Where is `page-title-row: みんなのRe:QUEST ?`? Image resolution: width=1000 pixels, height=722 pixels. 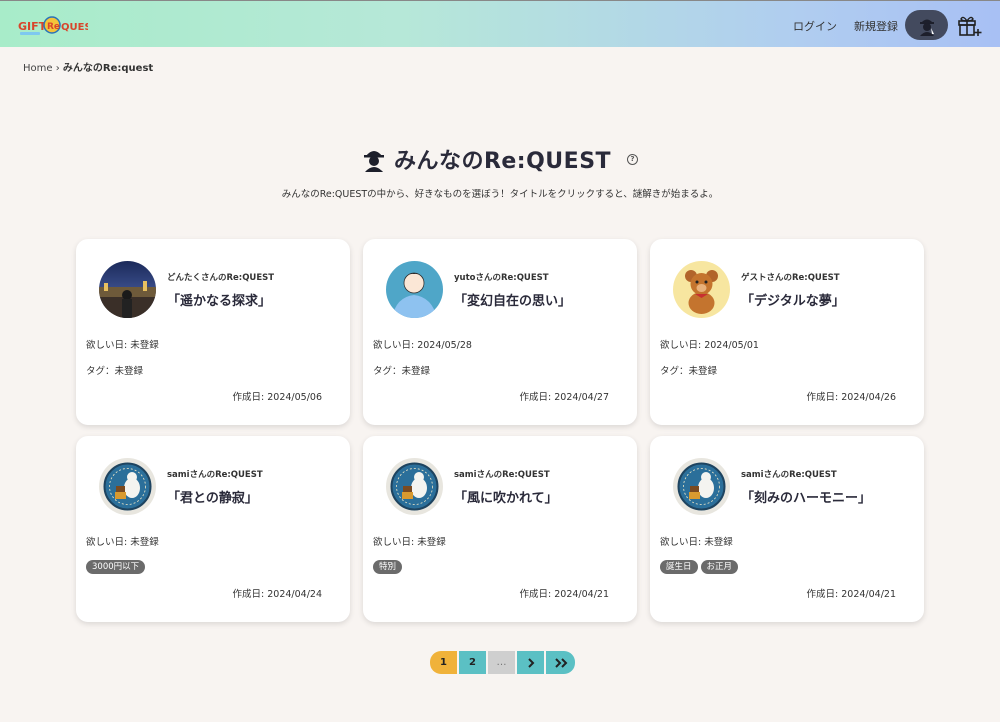 page-title-row: みんなのRe:QUEST ? is located at coordinates (500, 159).